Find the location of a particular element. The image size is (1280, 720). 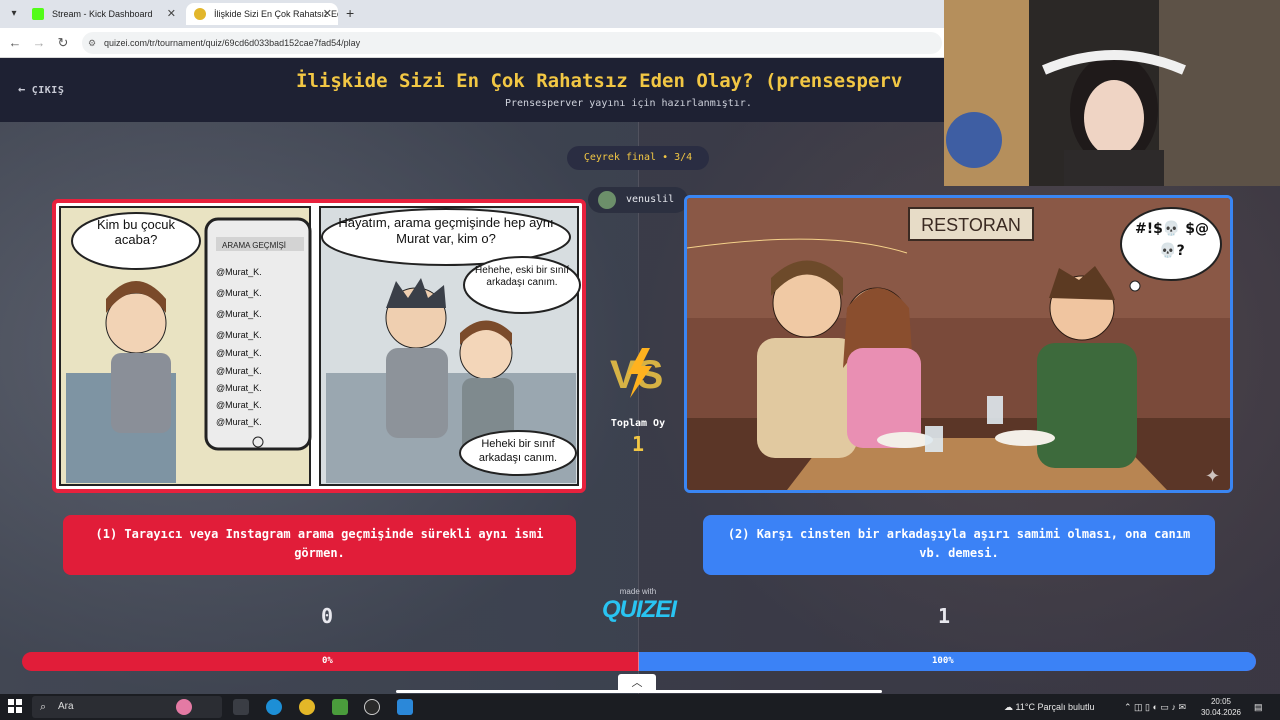

chrome-icon is located at coordinates (307, 707).